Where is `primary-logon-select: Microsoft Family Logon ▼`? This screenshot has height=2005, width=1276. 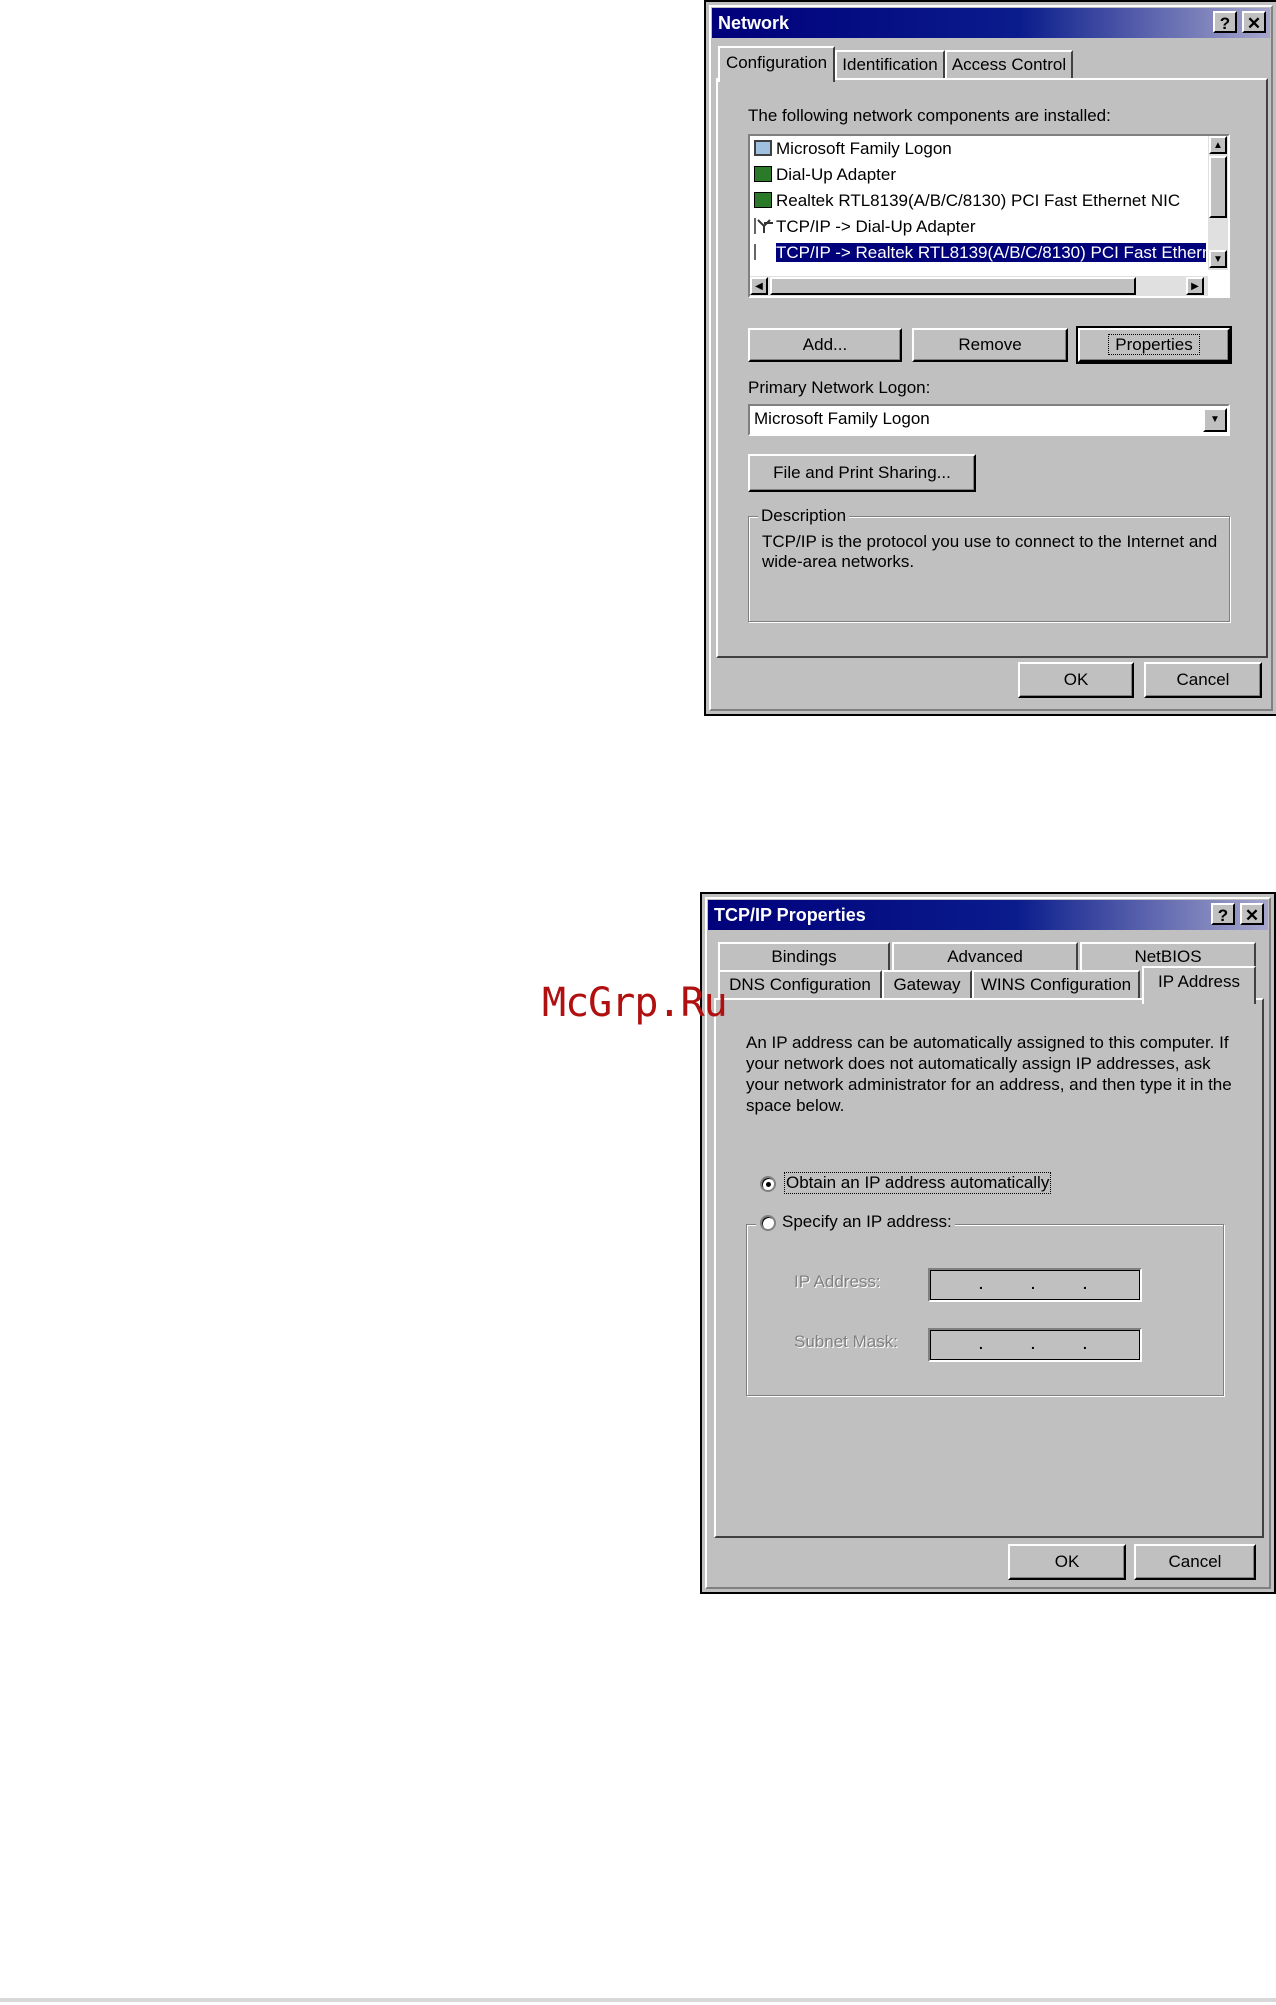
primary-logon-select: Microsoft Family Logon ▼ is located at coordinates (989, 420).